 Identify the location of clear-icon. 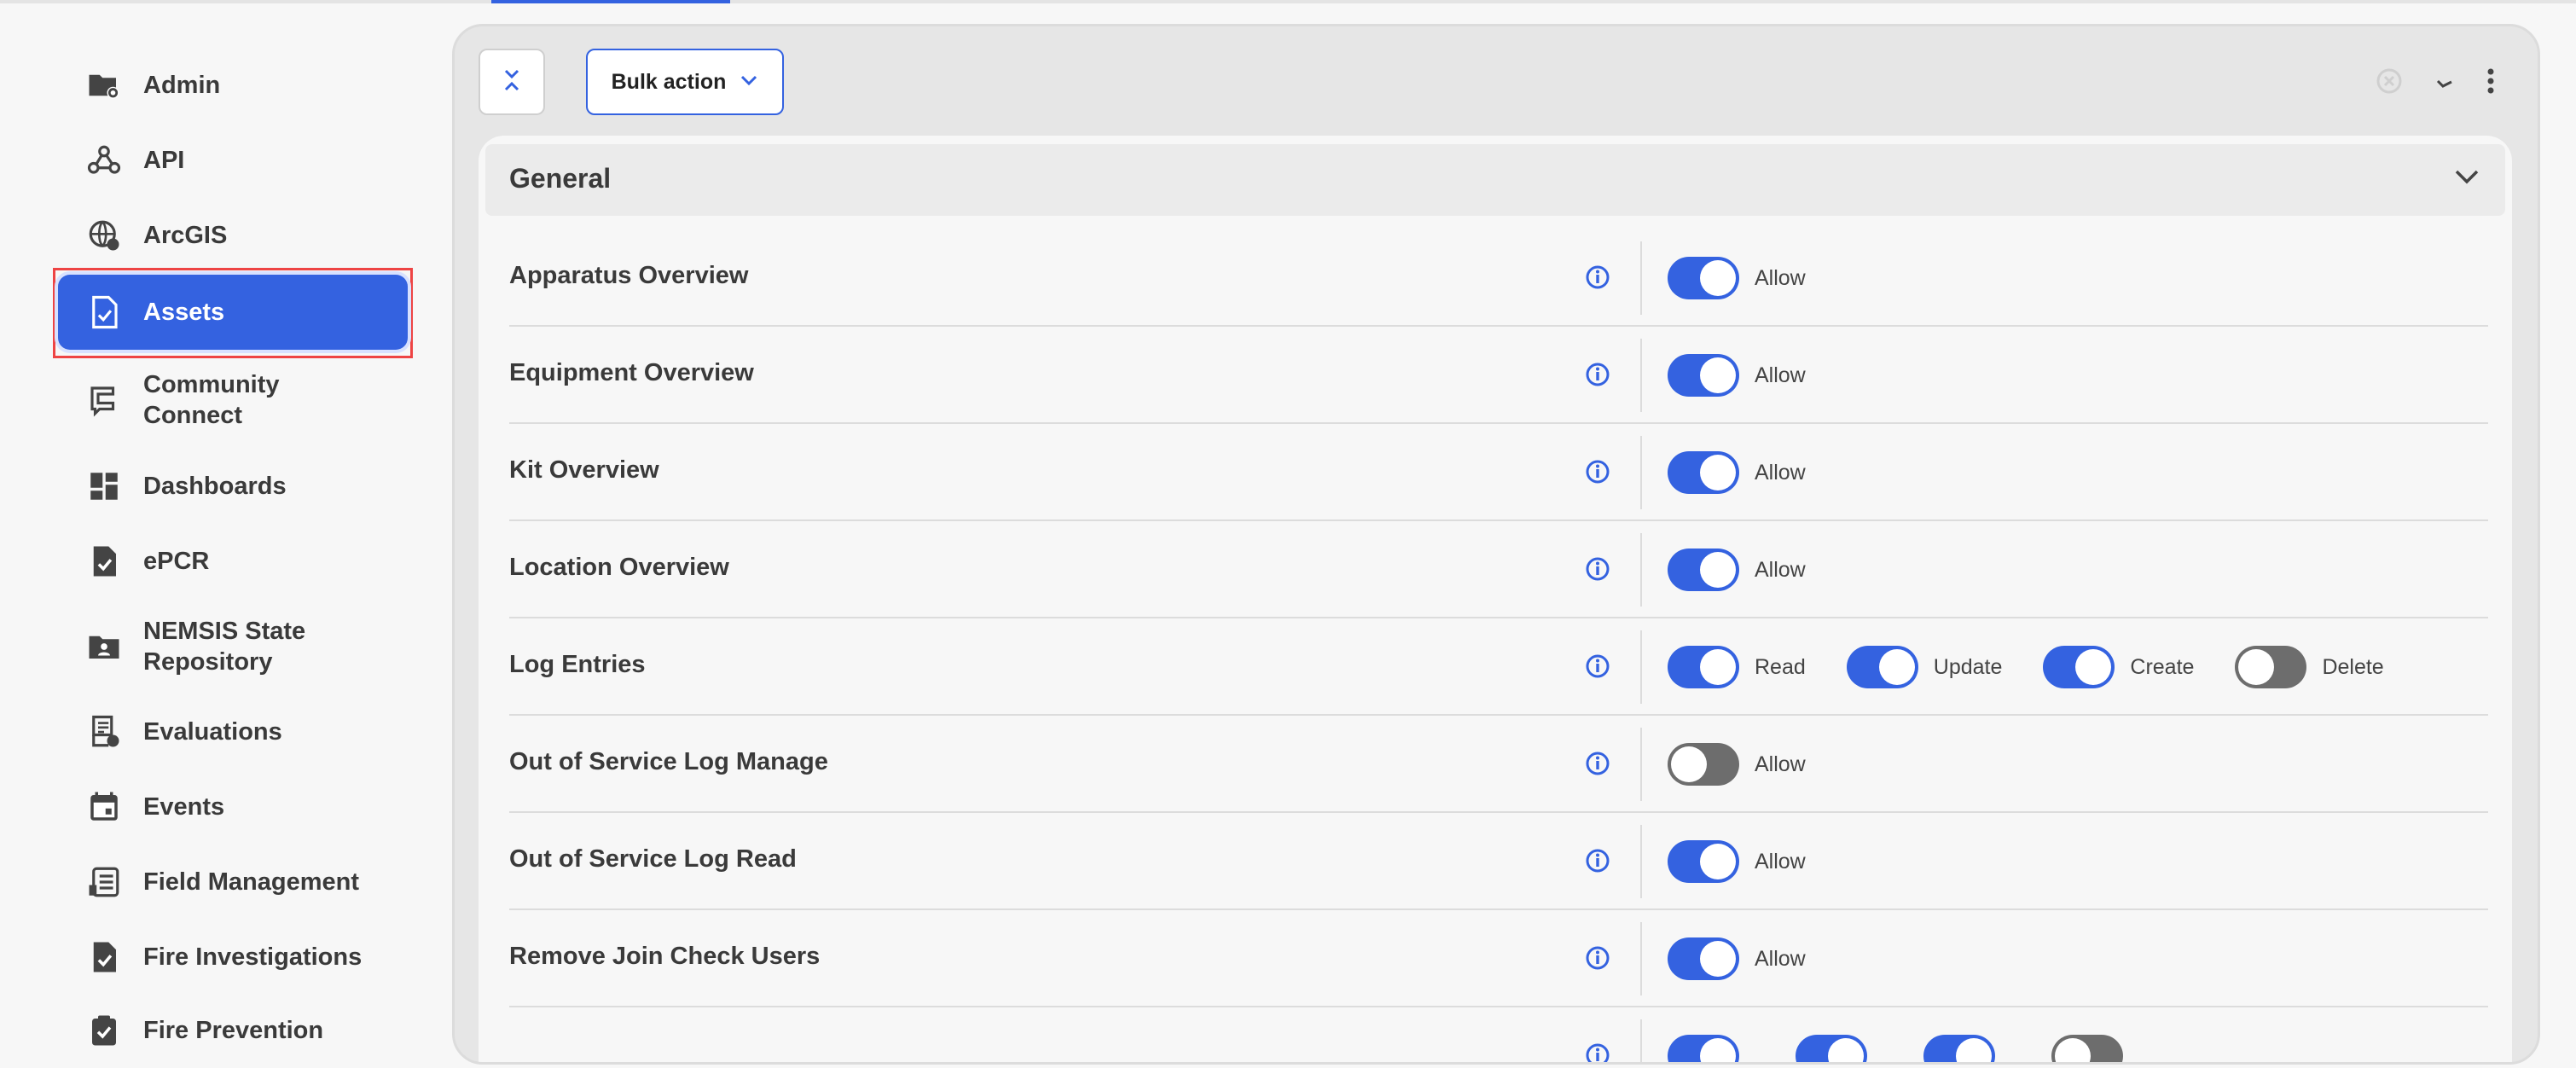
(2389, 81).